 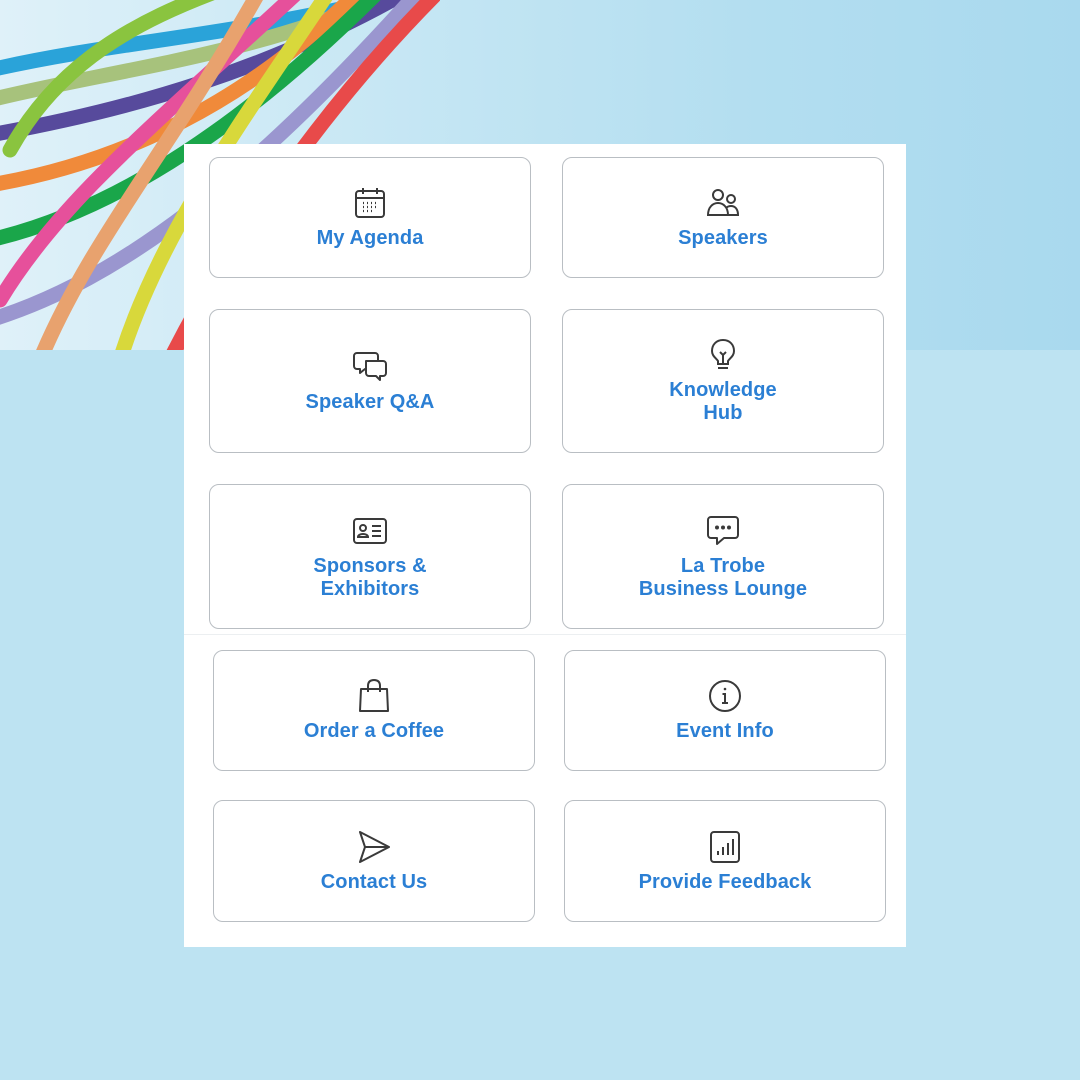 I want to click on shopping-bag-icon, so click(x=374, y=696).